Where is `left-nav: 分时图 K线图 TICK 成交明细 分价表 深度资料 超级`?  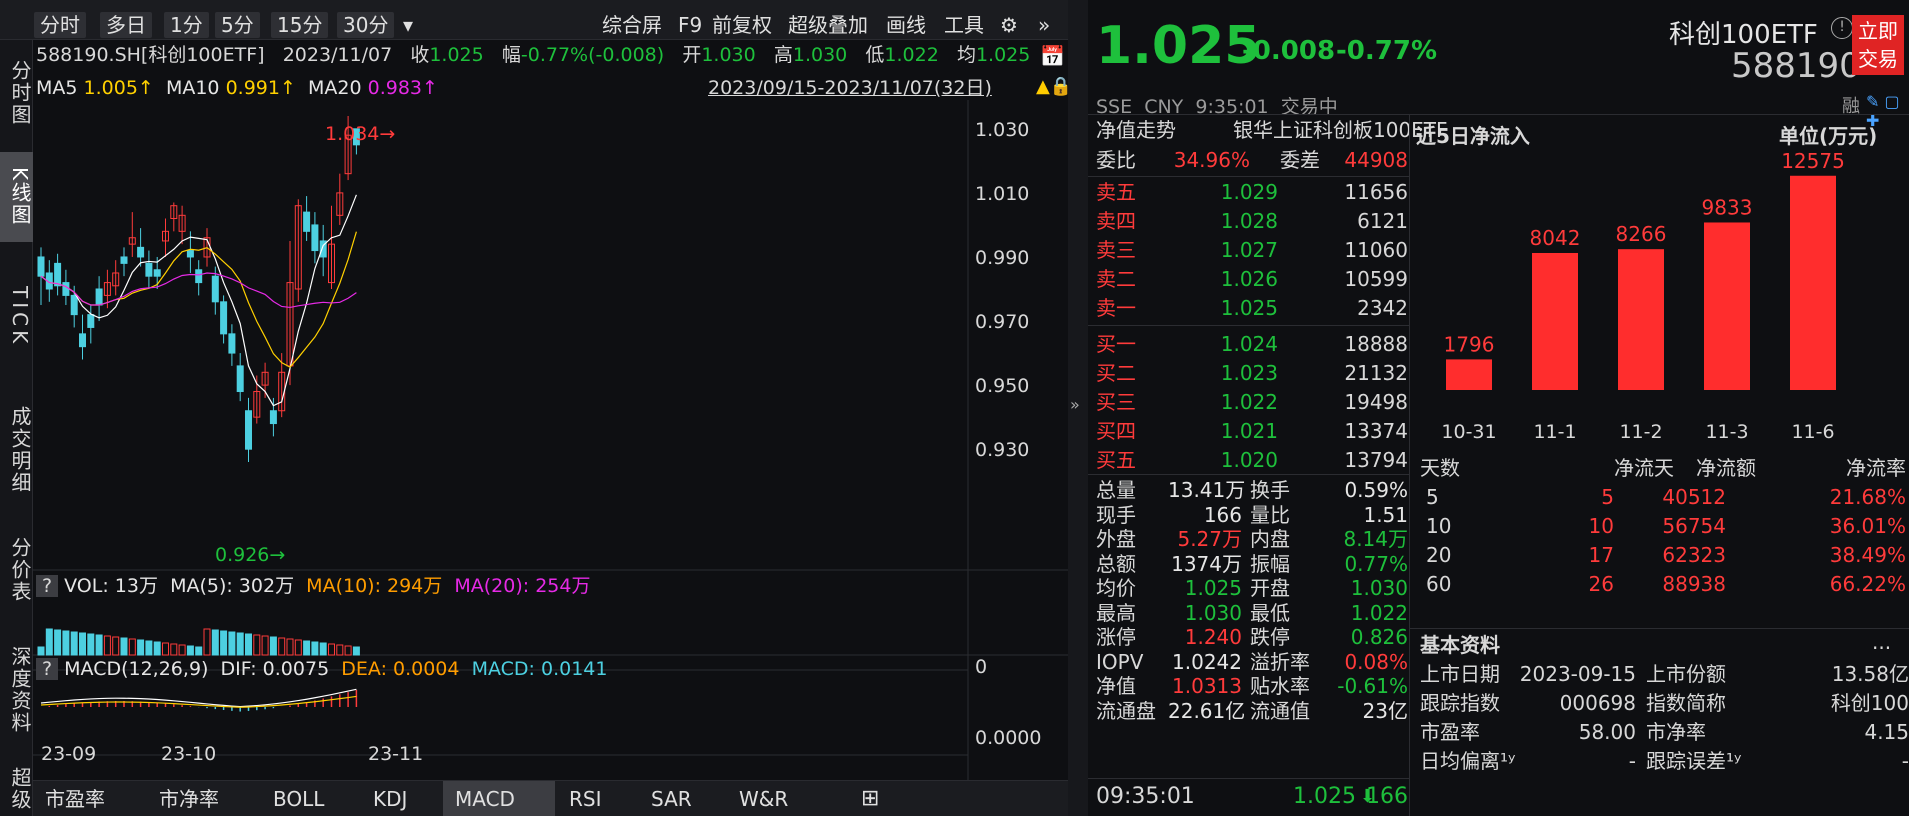
left-nav: 分时图 K线图 TICK 成交明细 分价表 深度资料 超级 is located at coordinates (16, 428).